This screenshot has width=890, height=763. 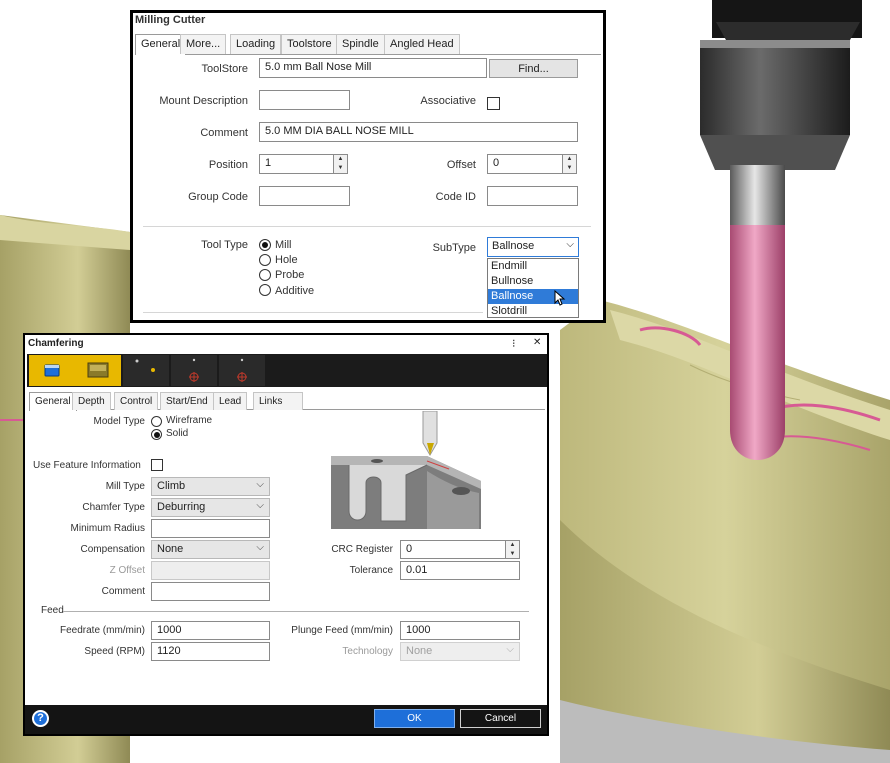 I want to click on associative-label: Associative, so click(x=448, y=101).